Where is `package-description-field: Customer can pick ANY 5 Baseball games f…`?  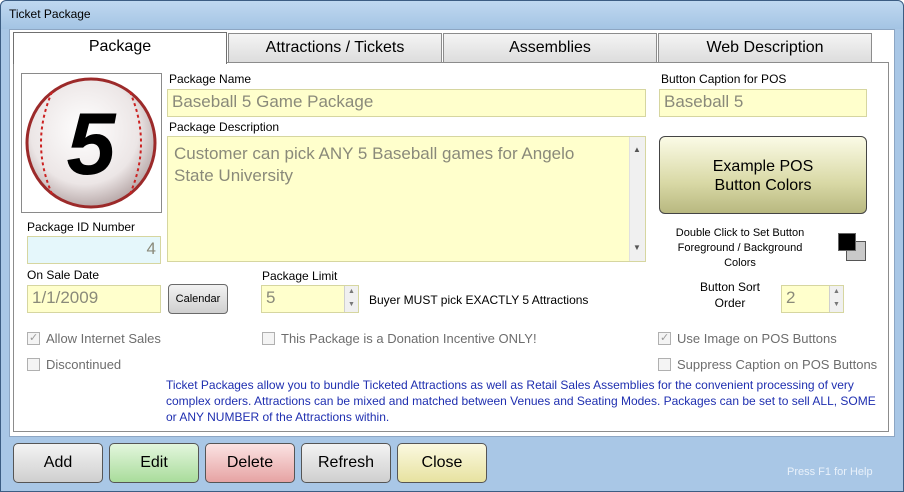 package-description-field: Customer can pick ANY 5 Baseball games f… is located at coordinates (406, 199).